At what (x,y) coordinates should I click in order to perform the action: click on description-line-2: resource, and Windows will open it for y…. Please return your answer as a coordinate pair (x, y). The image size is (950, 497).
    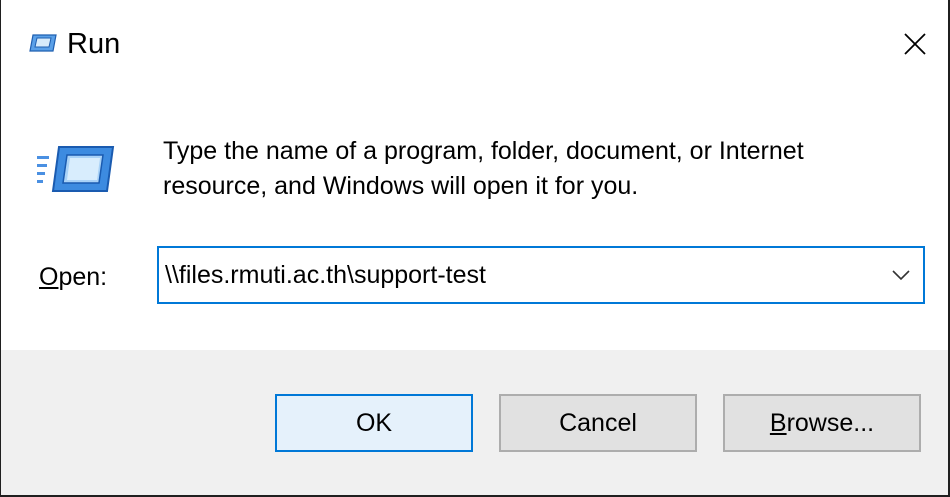
    Looking at the image, I should click on (401, 186).